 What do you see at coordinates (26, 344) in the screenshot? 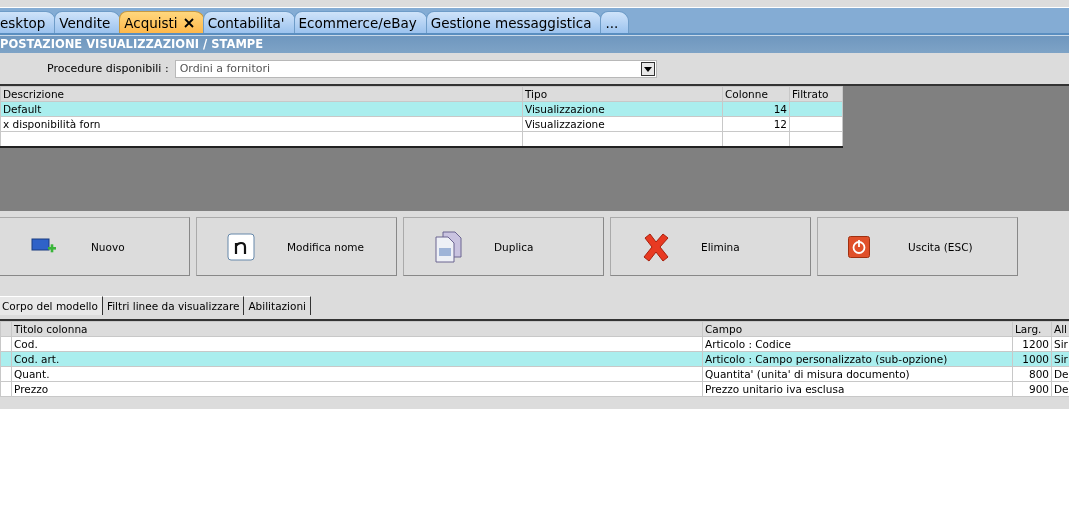
I see `table-cell: Cod.` at bounding box center [26, 344].